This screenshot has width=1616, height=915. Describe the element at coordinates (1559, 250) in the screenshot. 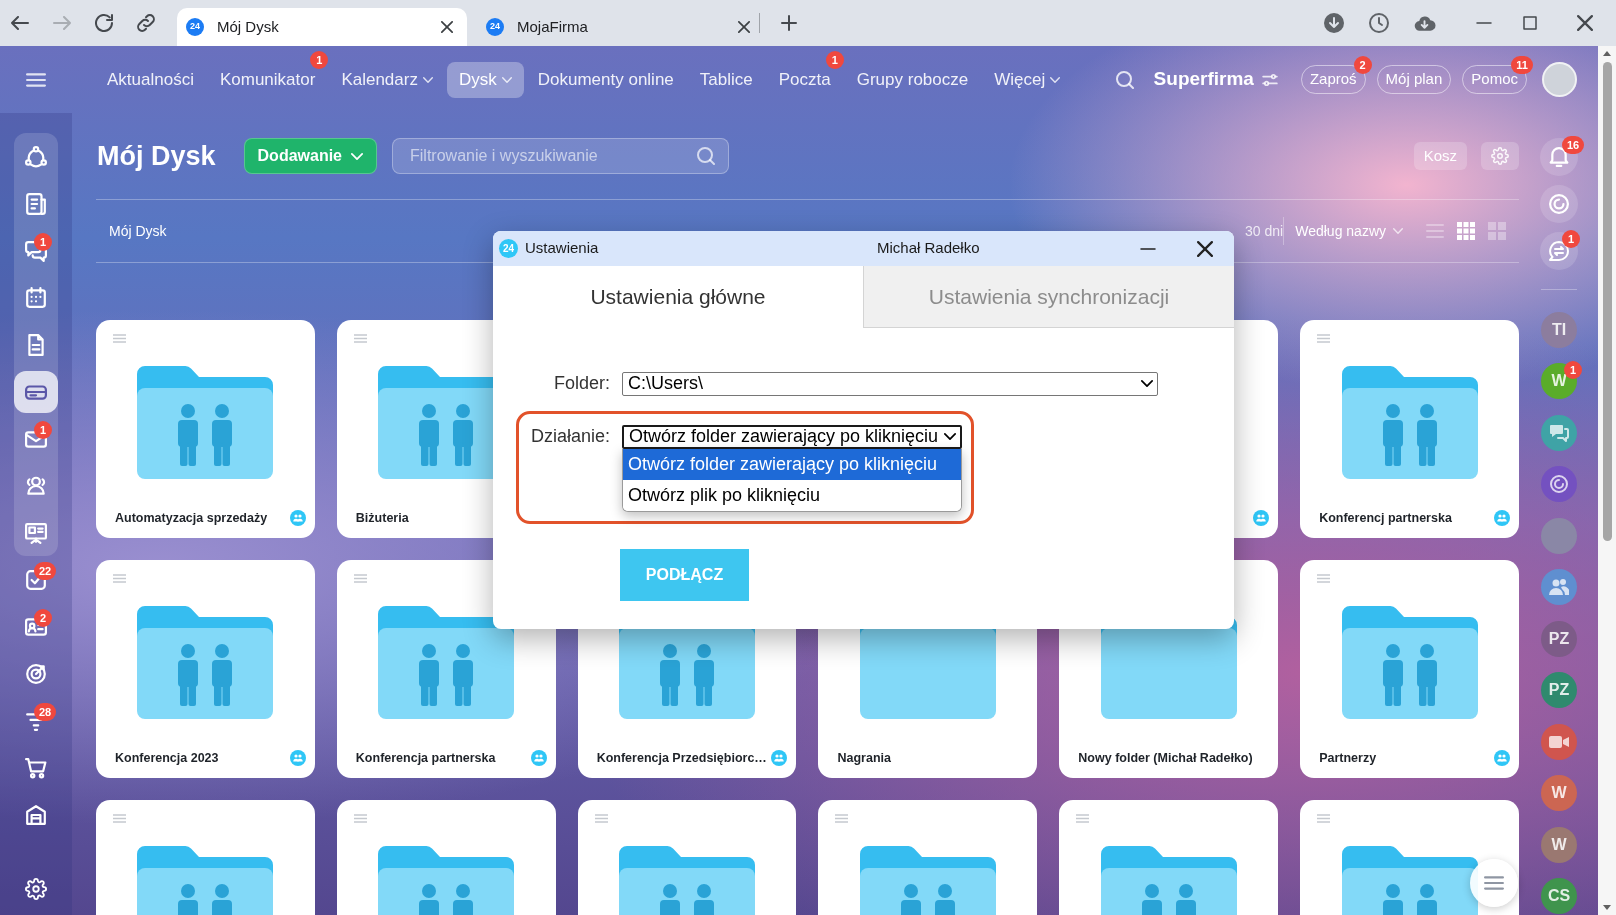

I see `chat-arrows-icon` at that location.